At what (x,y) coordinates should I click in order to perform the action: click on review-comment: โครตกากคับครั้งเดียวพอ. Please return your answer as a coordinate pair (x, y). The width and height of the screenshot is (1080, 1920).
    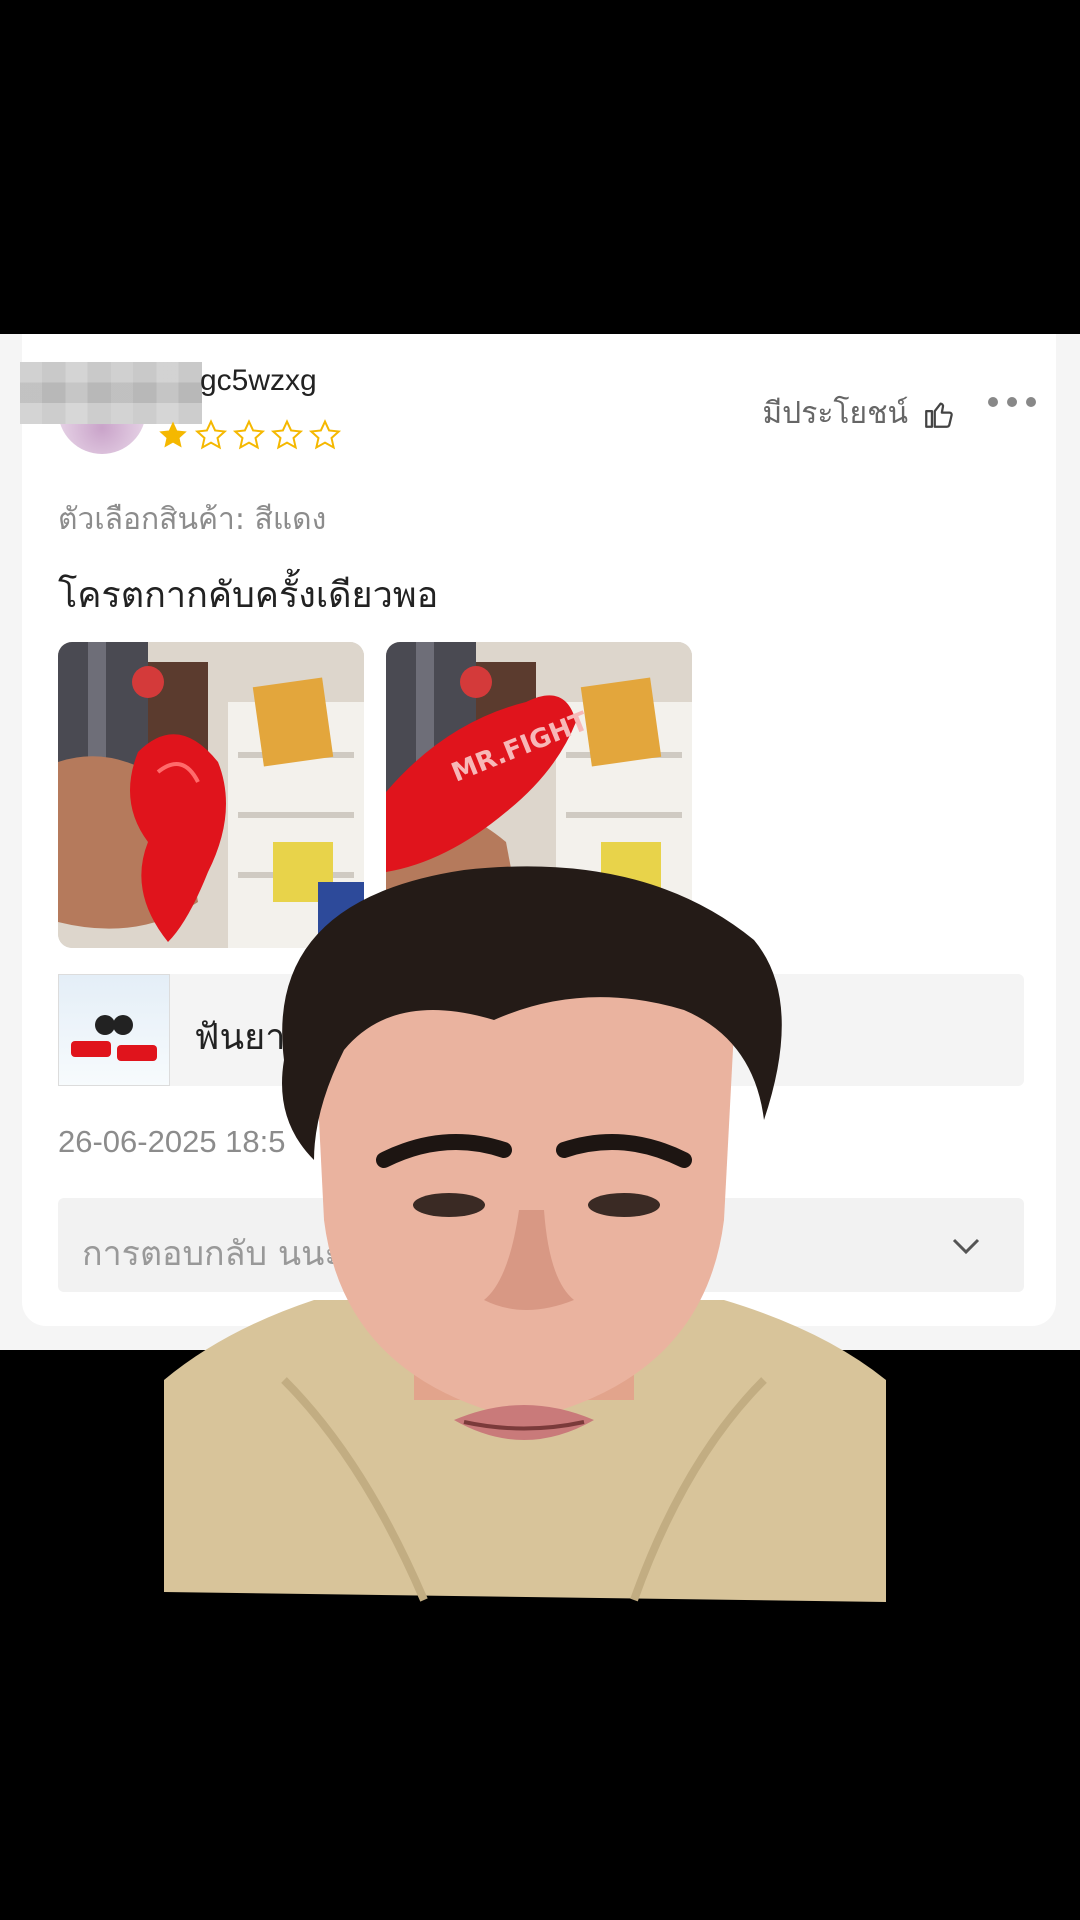
    Looking at the image, I should click on (248, 595).